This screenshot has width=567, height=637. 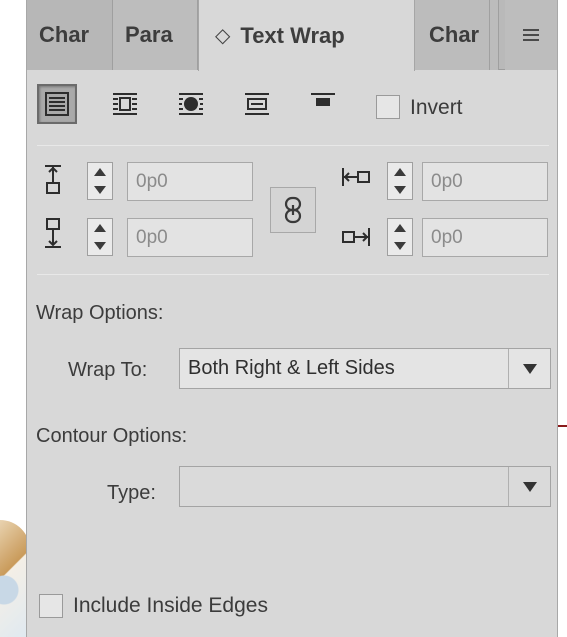 I want to click on right-offset-icon, so click(x=356, y=237).